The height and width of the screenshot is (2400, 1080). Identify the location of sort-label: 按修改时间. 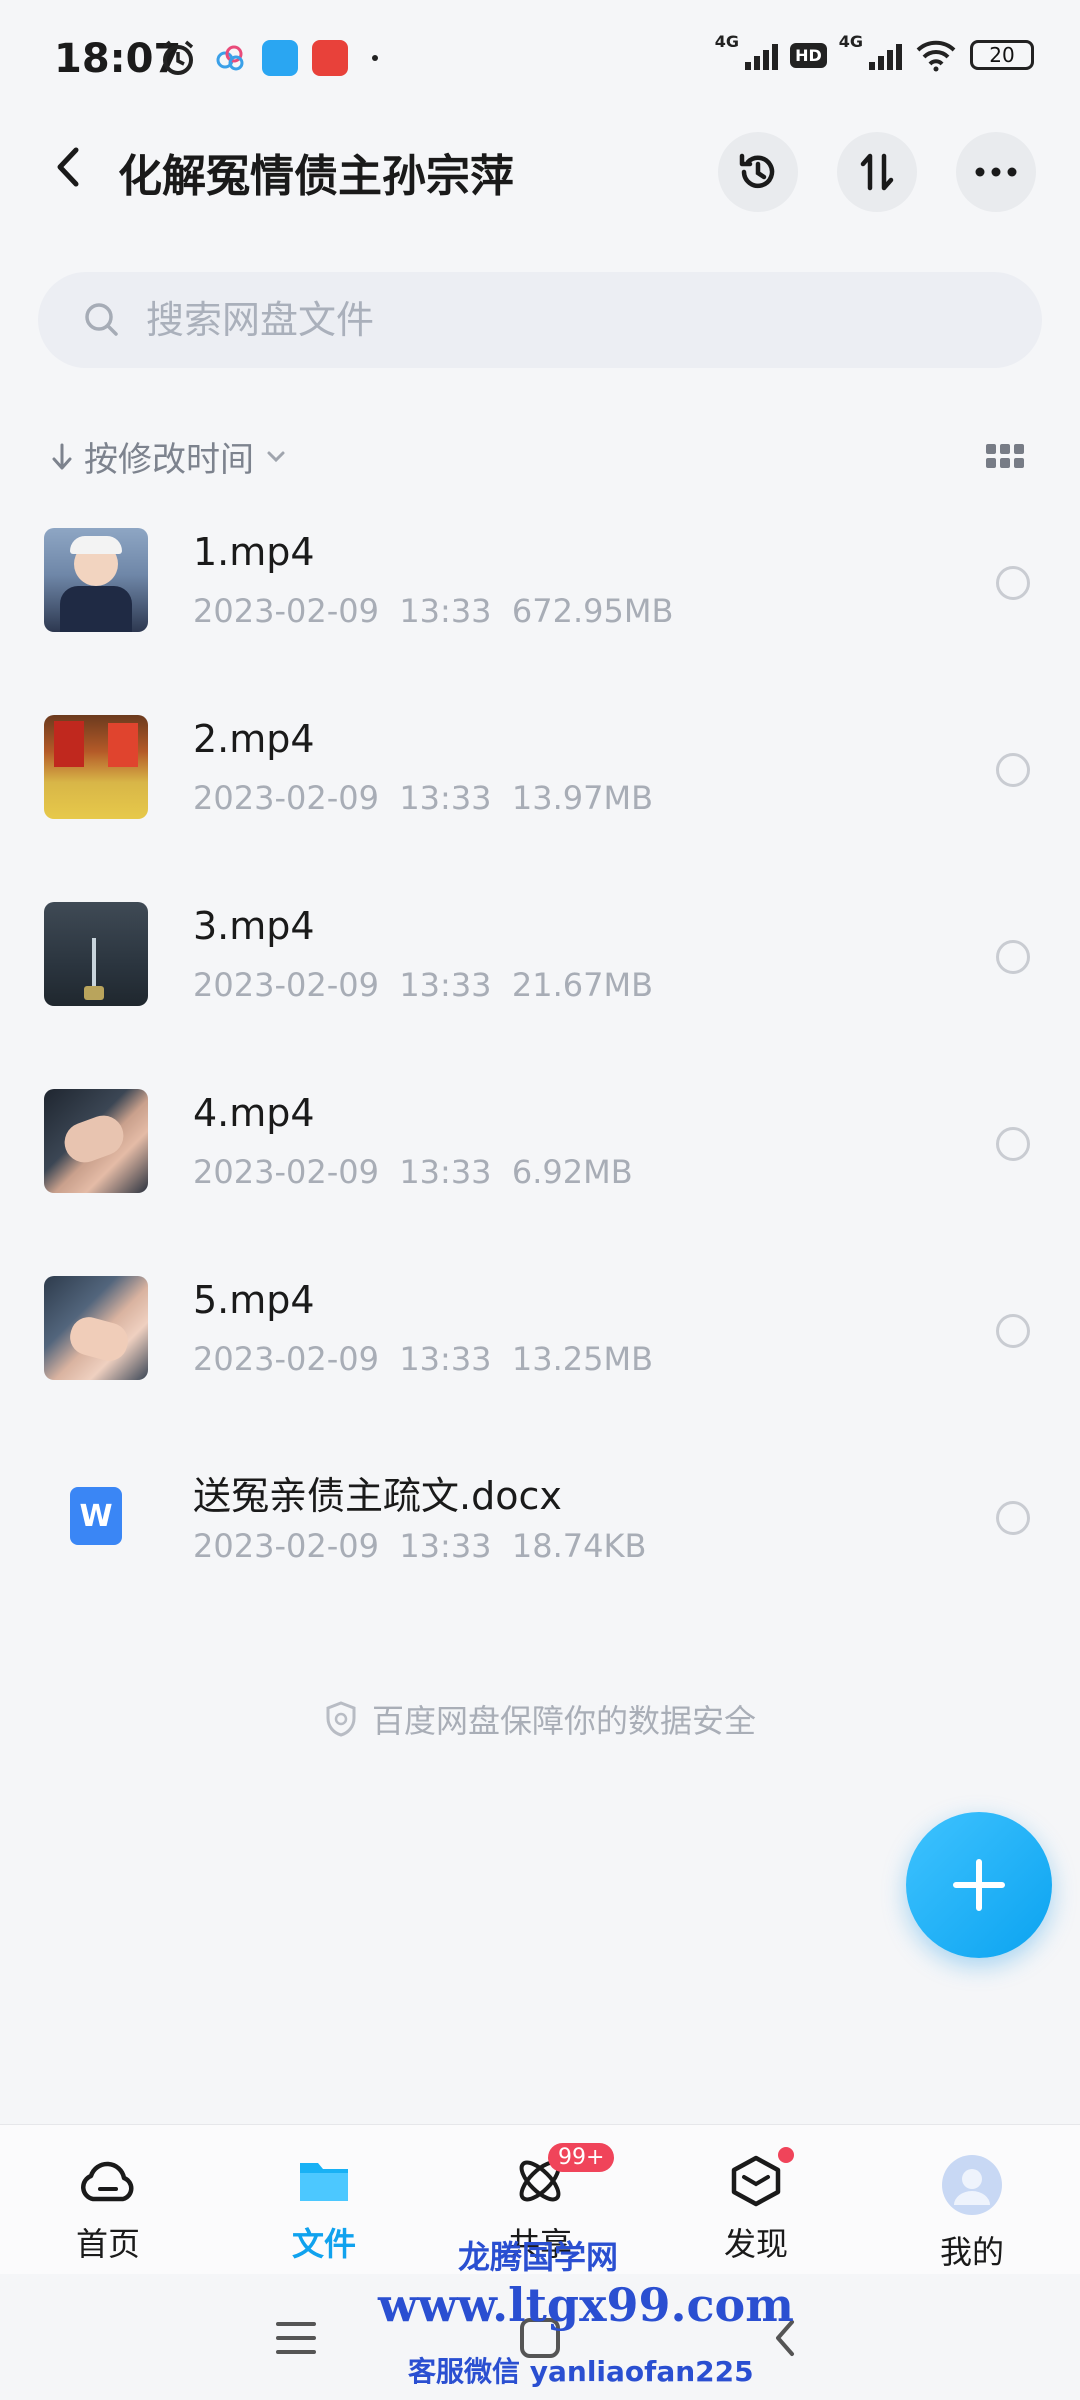
(169, 460).